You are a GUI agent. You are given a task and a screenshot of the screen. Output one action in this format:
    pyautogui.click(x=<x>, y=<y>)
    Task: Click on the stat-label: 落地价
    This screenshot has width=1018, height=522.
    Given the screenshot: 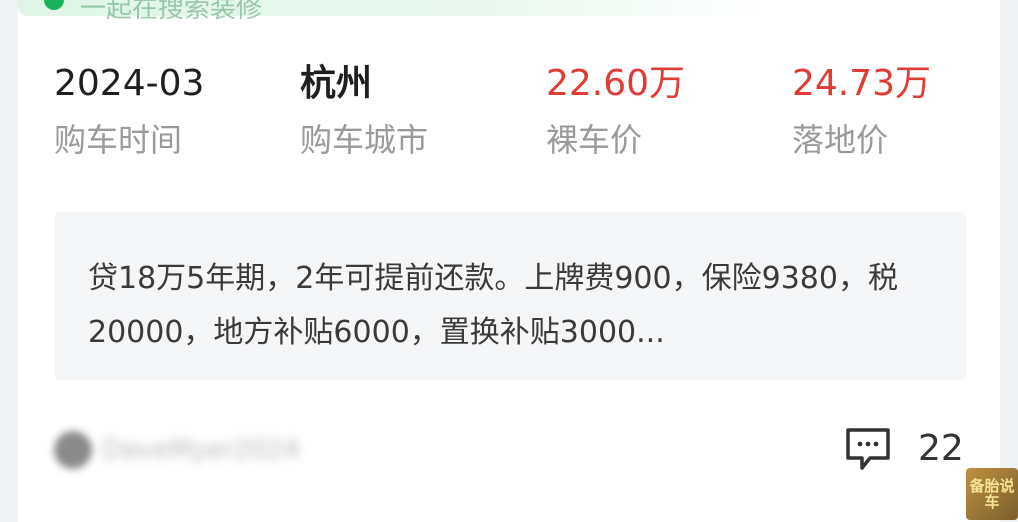 What is the action you would take?
    pyautogui.click(x=840, y=140)
    